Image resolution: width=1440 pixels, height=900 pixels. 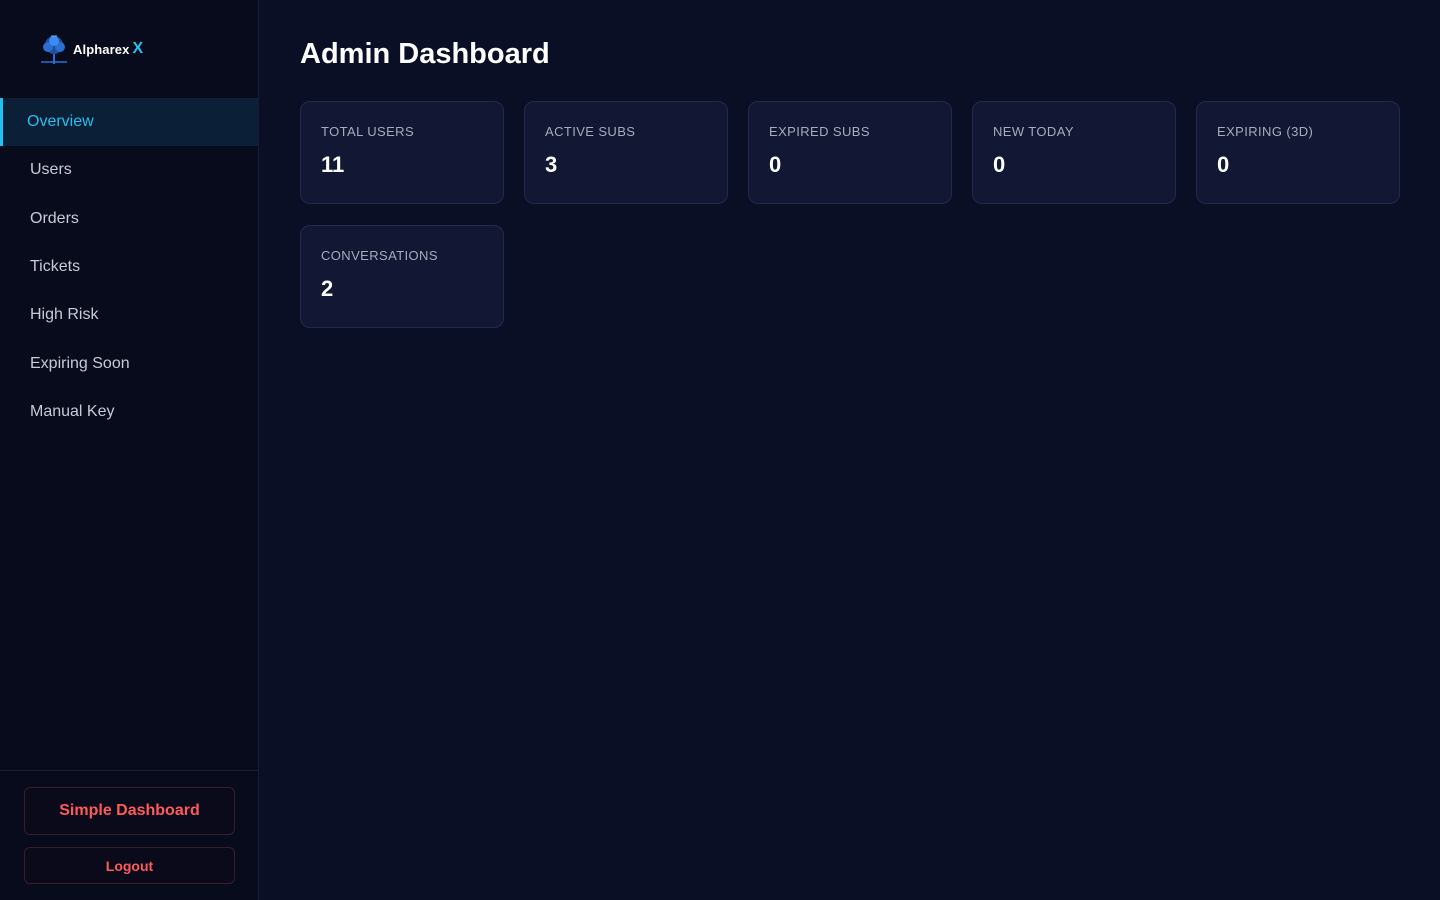 I want to click on stat-card-expired-subs: EXPIRED SUBS 0, so click(x=850, y=152).